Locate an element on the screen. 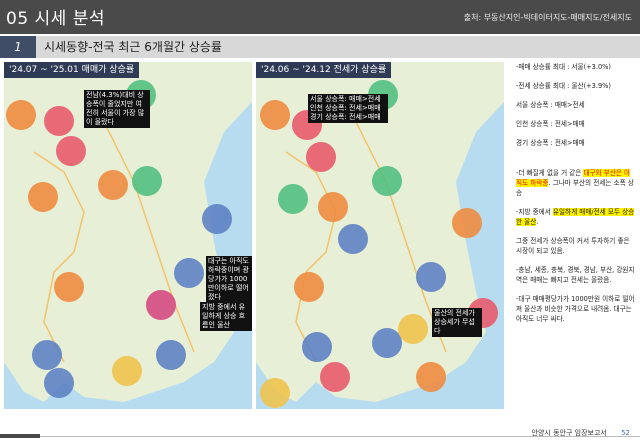 The height and width of the screenshot is (443, 640). source-text: 출처: 부동산지인-빅데이터지도-매매지도/전세지도 is located at coordinates (547, 17).